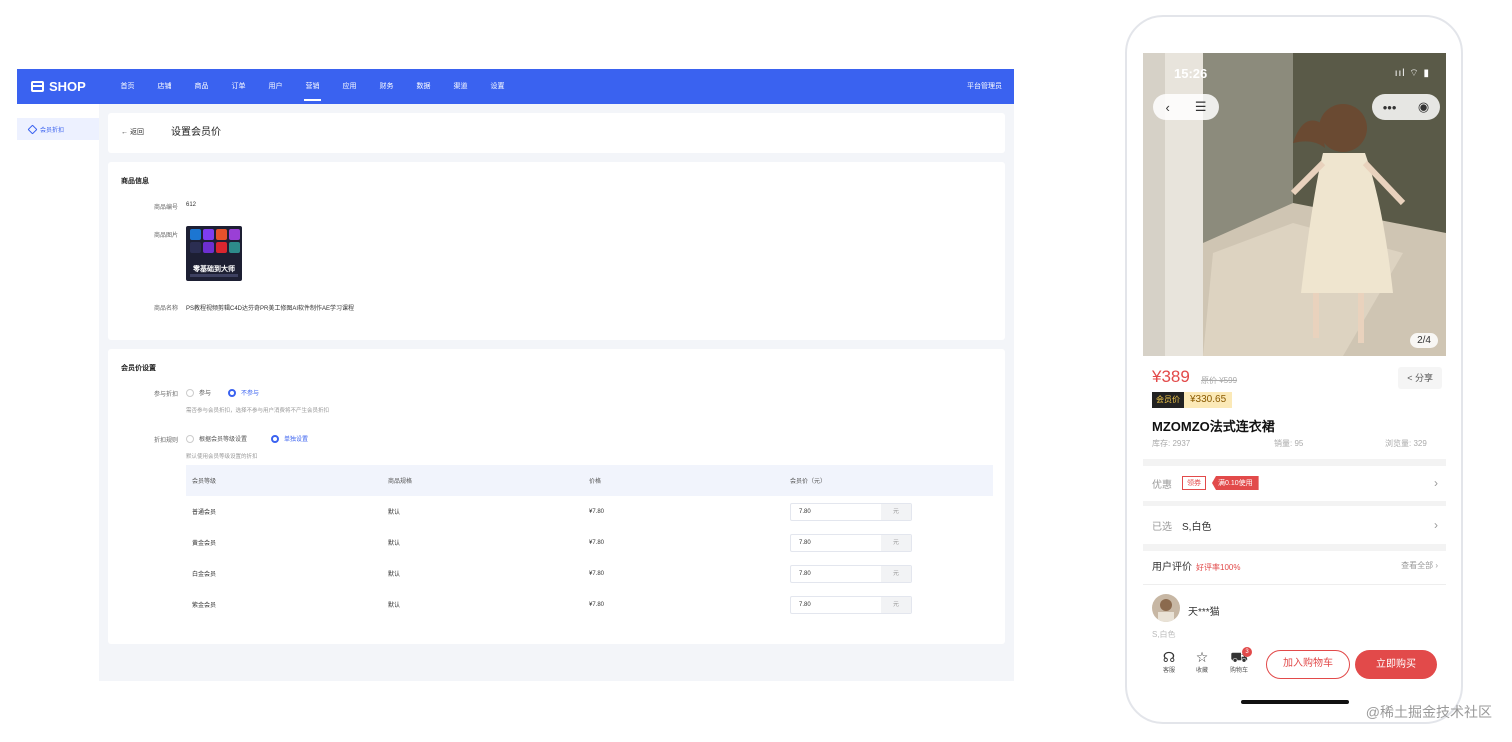  I want to click on sales-count: 销量: 95, so click(1289, 443).